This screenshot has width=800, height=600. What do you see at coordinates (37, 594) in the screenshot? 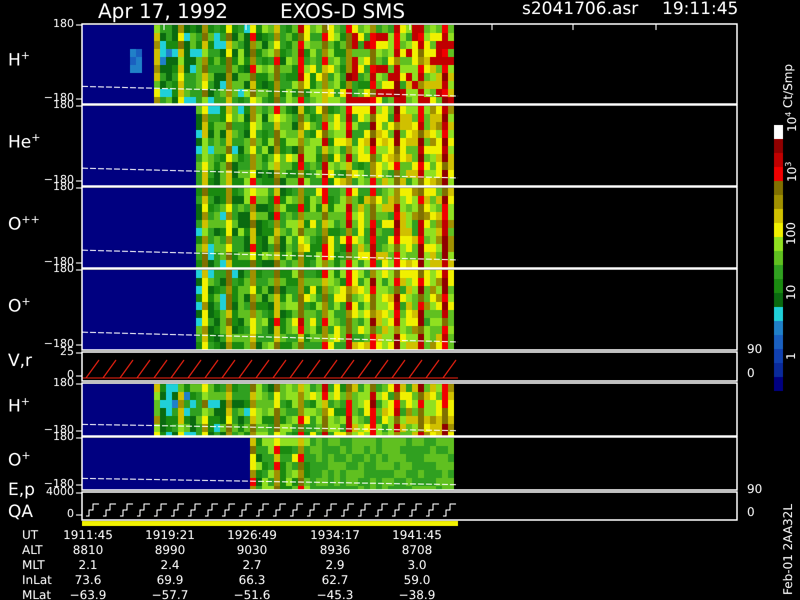
I see `row-label: MLat` at bounding box center [37, 594].